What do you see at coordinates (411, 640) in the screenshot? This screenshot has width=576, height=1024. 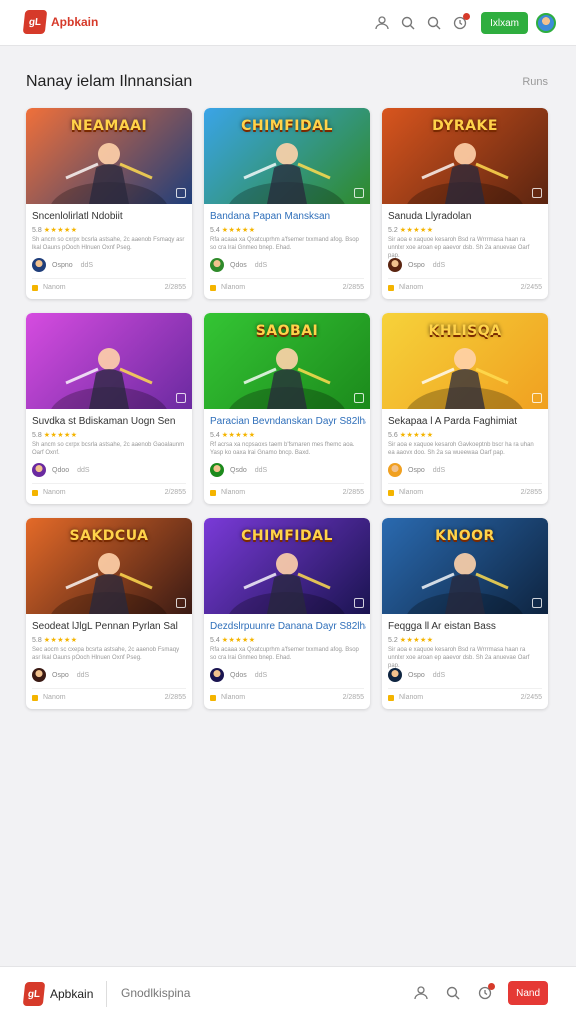 I see `card-rating: 5.2 ★★★★★` at bounding box center [411, 640].